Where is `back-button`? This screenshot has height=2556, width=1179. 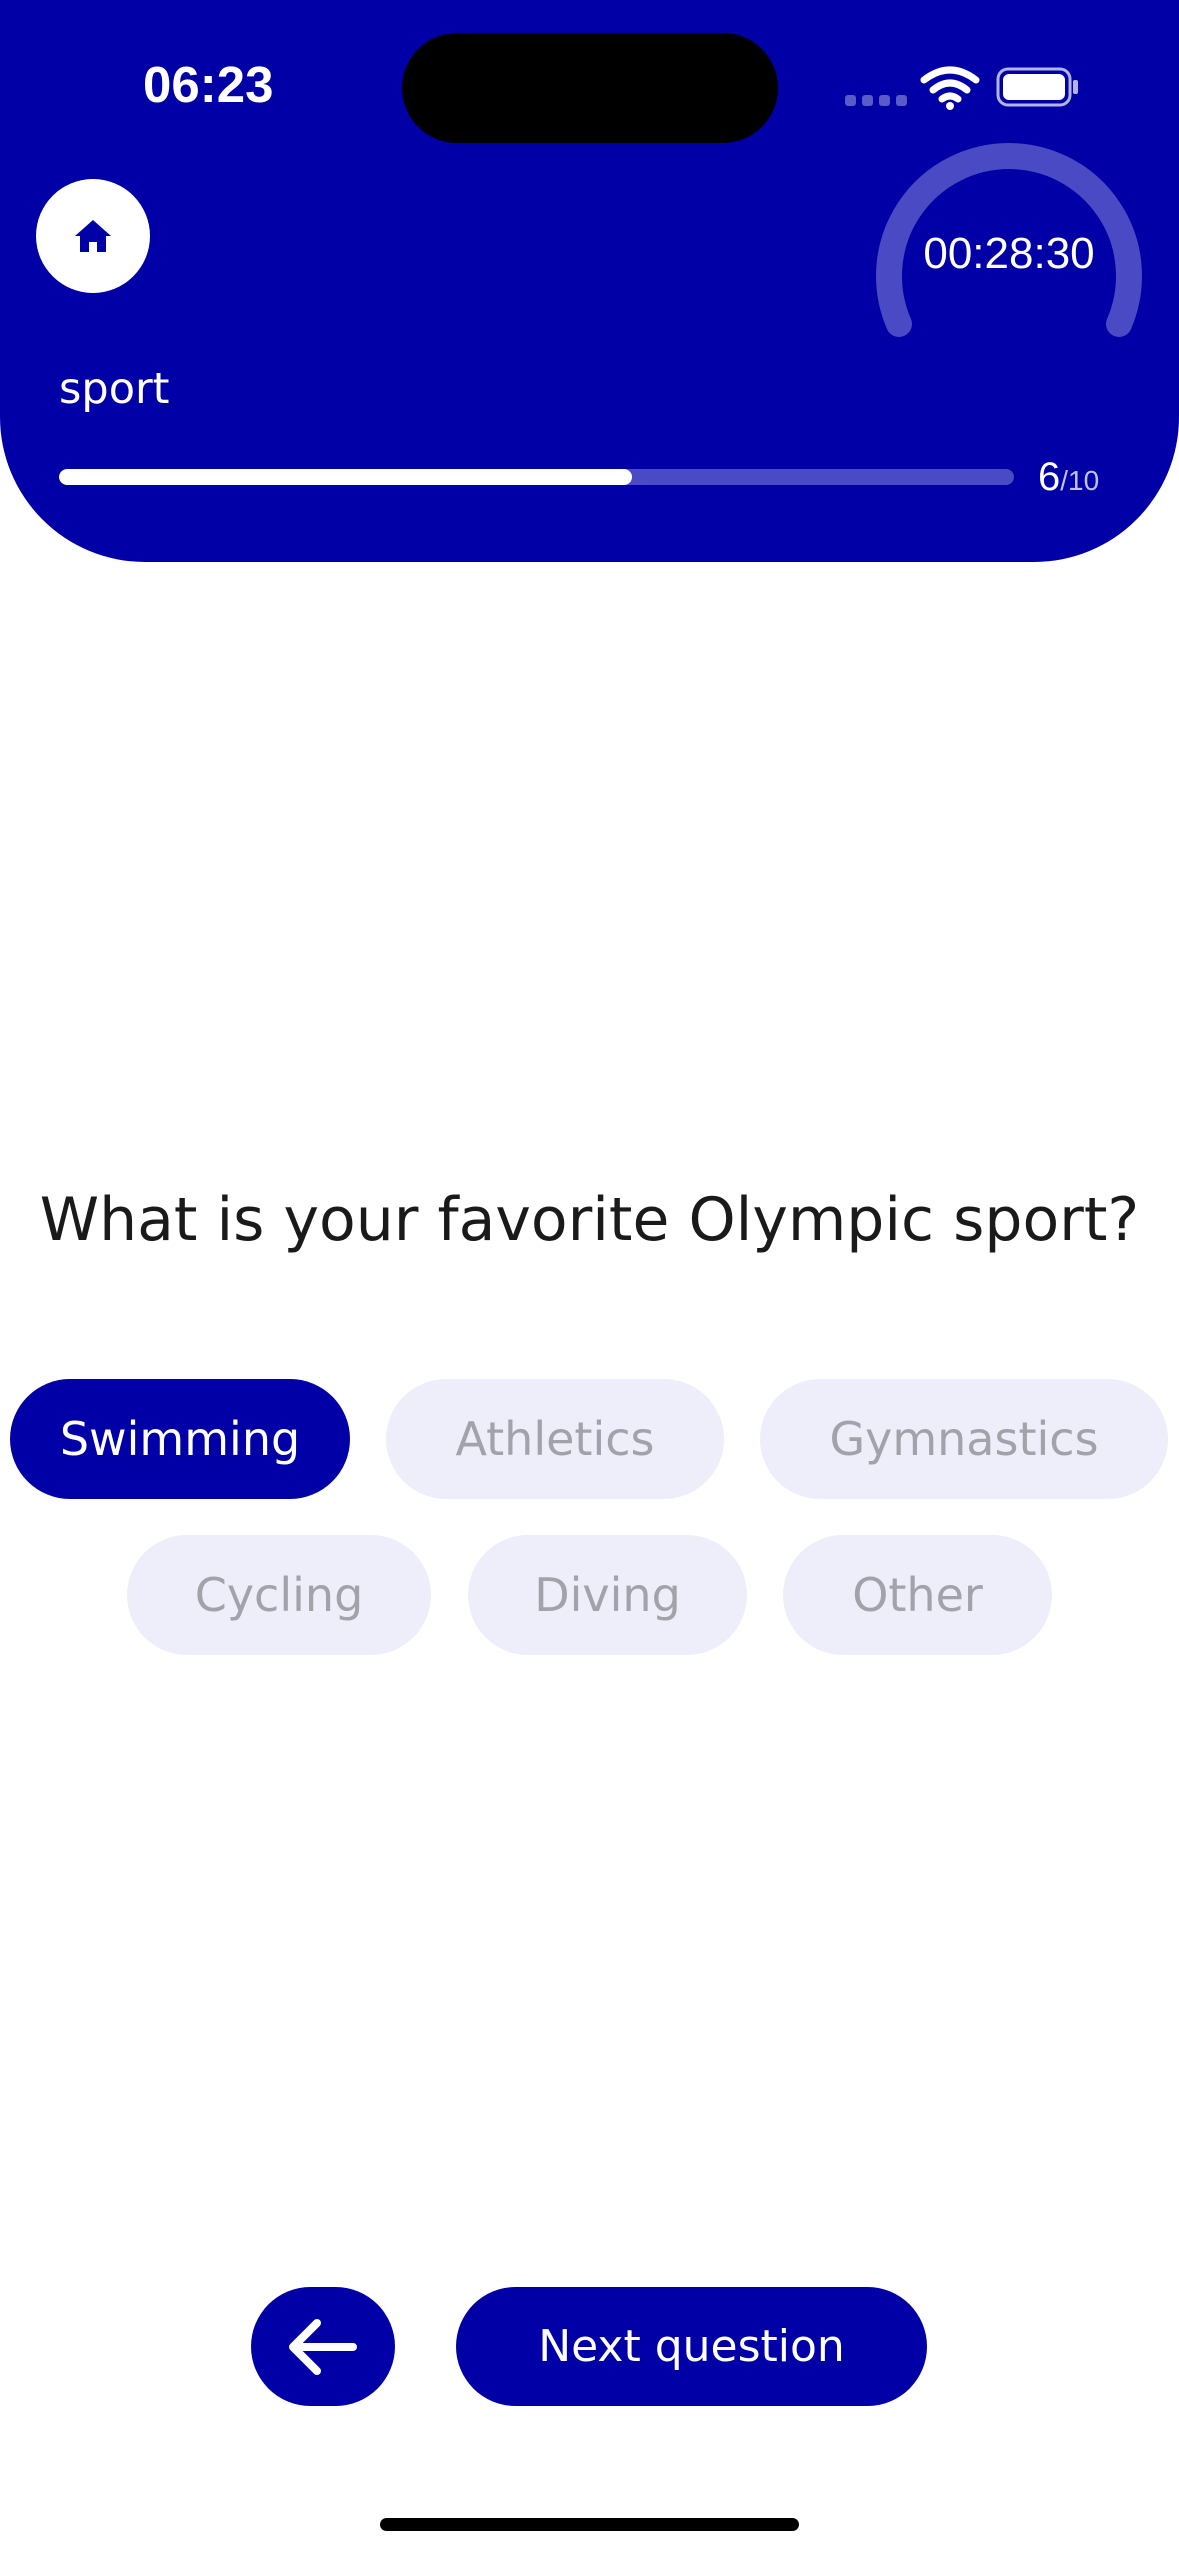 back-button is located at coordinates (323, 2346).